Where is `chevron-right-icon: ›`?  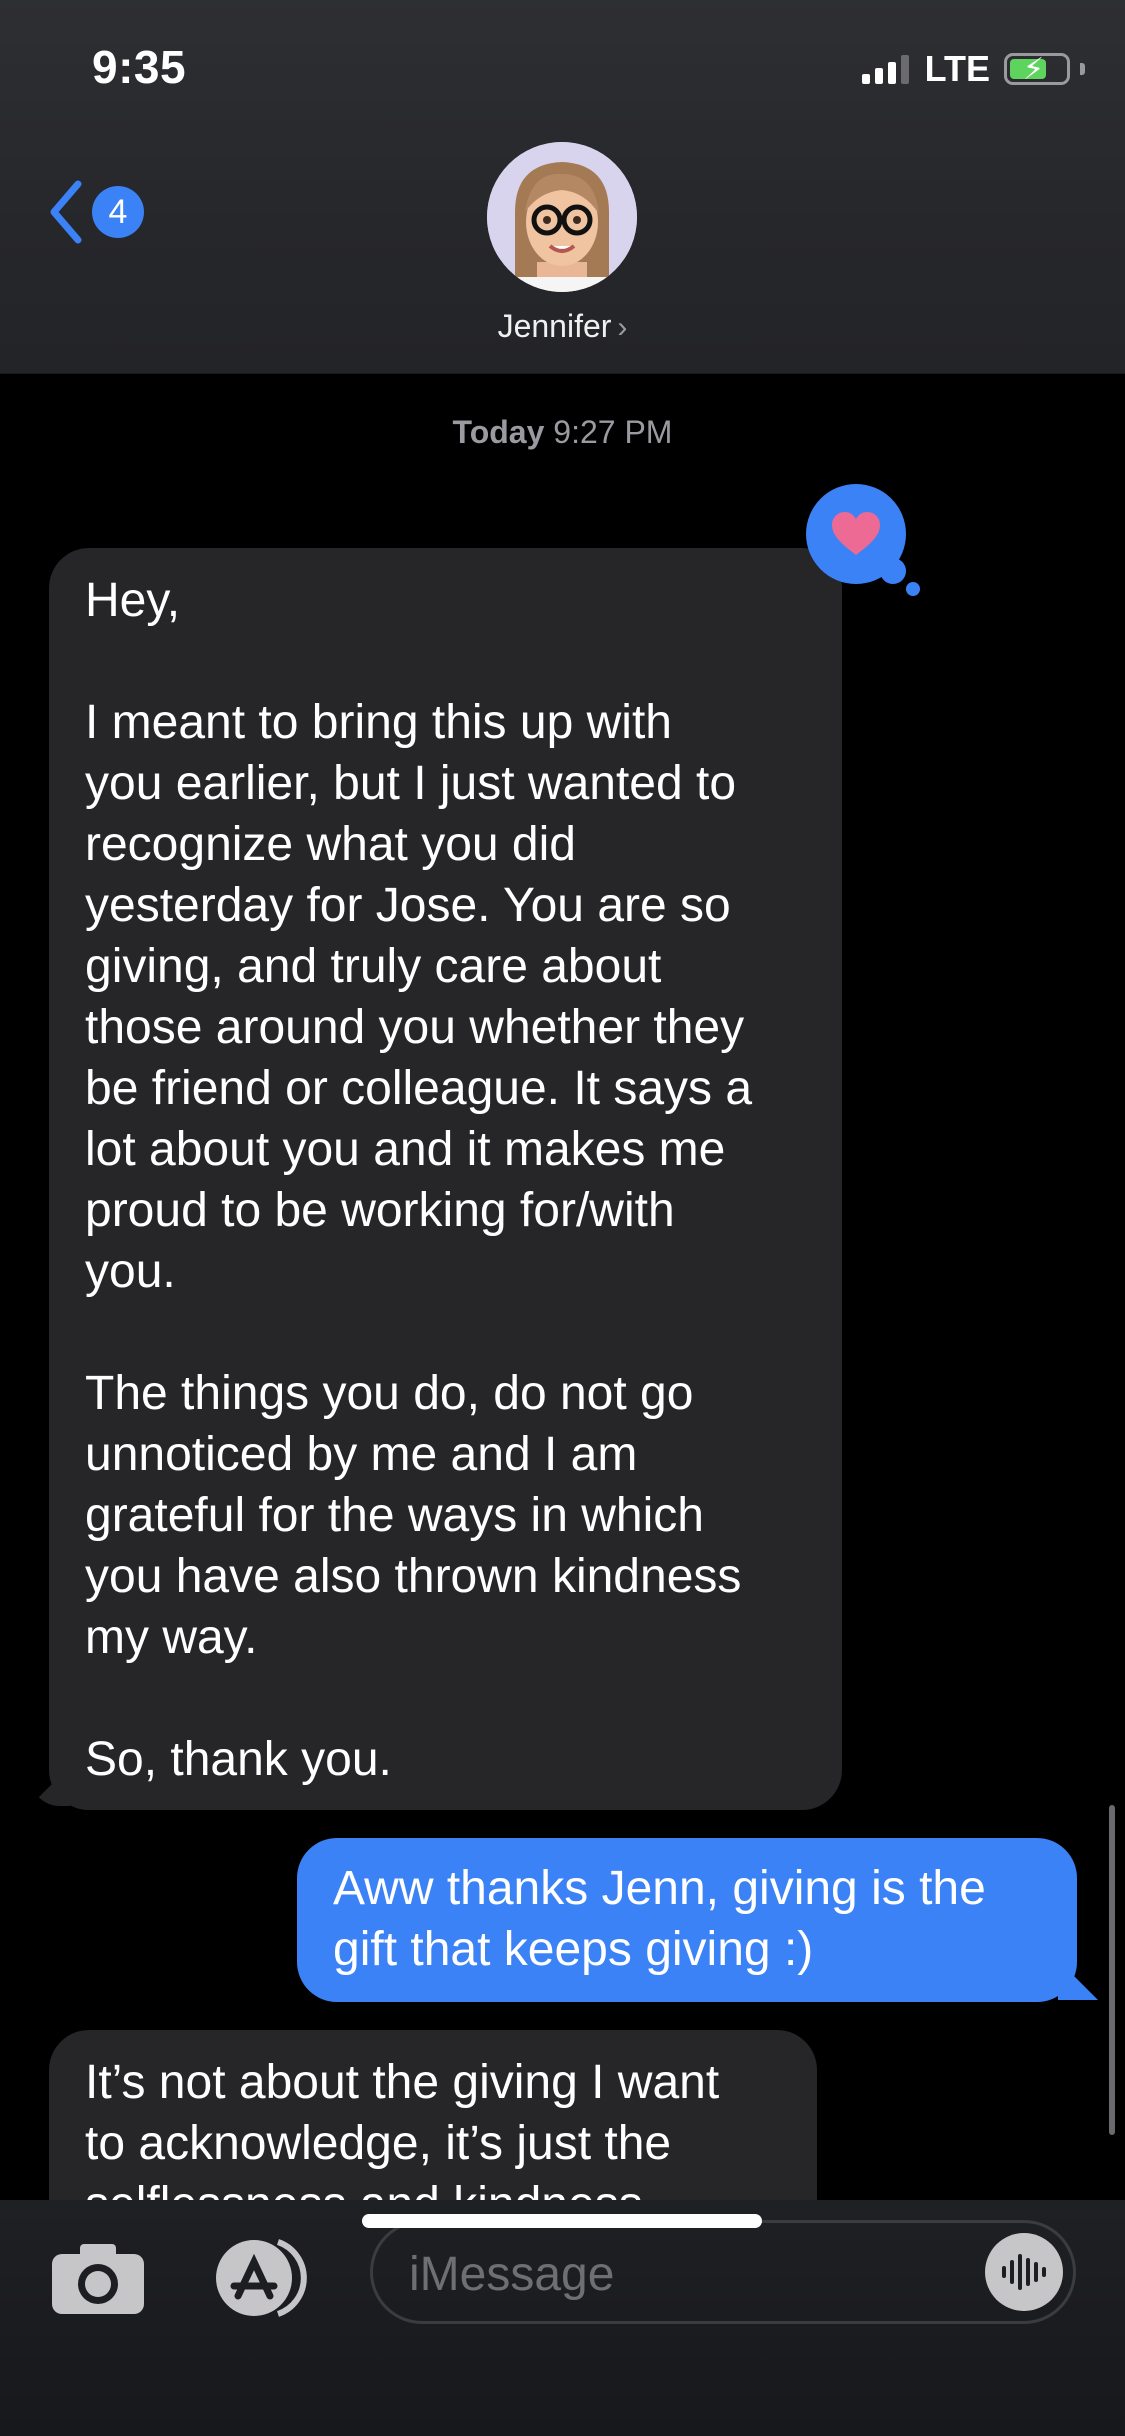 chevron-right-icon: › is located at coordinates (622, 327).